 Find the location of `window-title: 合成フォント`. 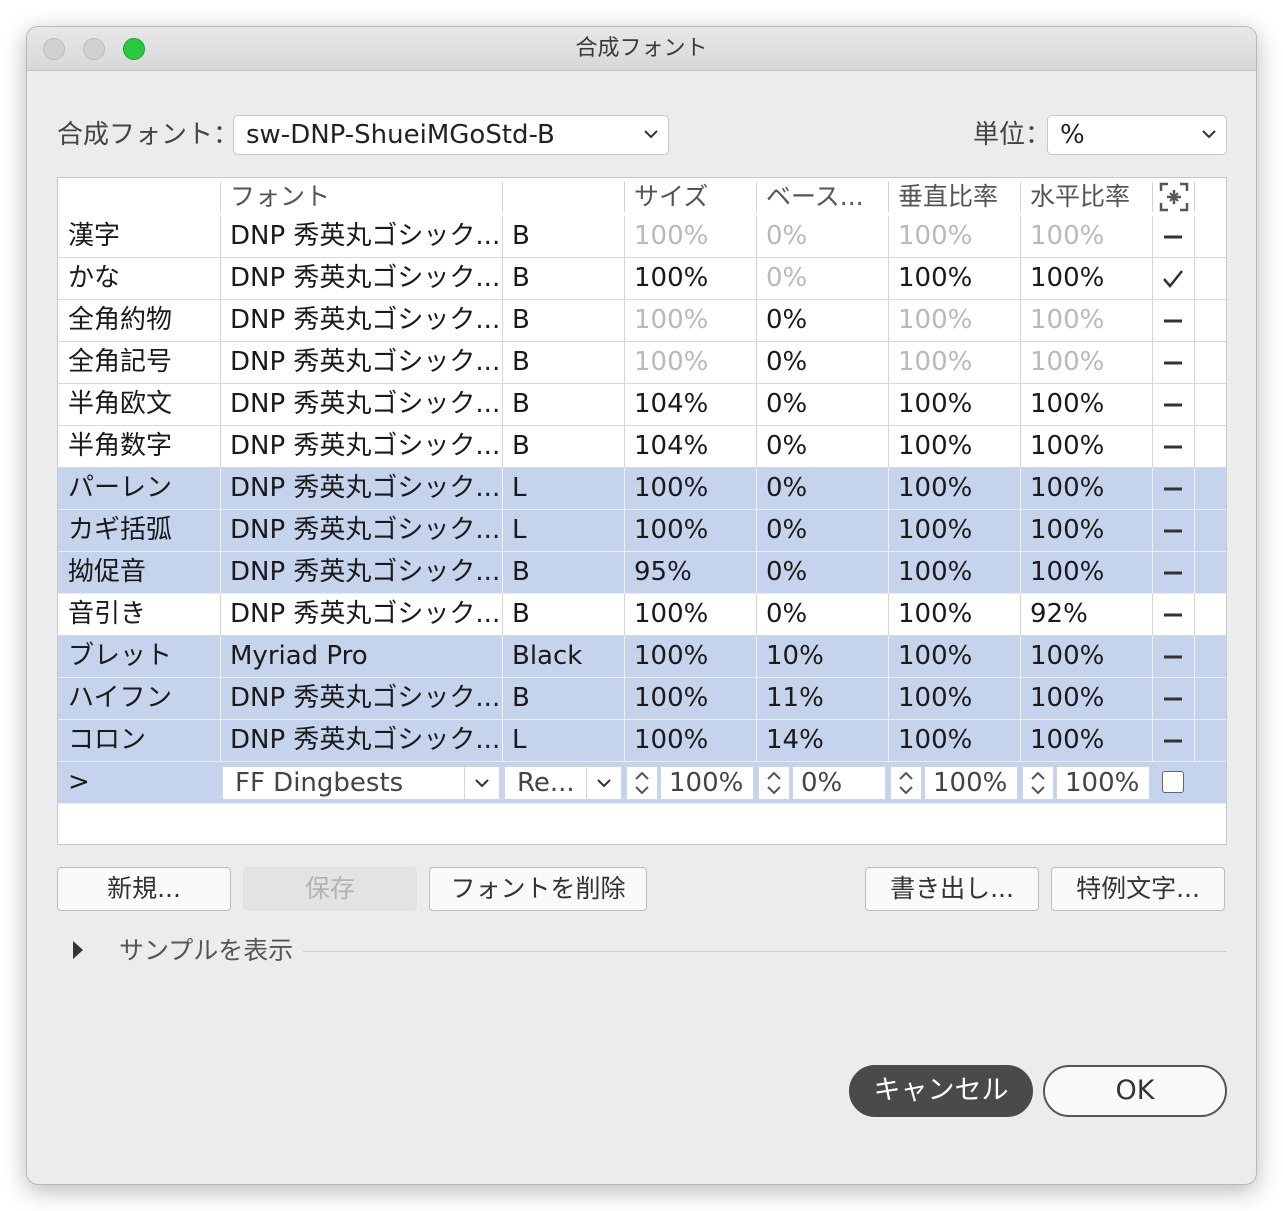

window-title: 合成フォント is located at coordinates (641, 48).